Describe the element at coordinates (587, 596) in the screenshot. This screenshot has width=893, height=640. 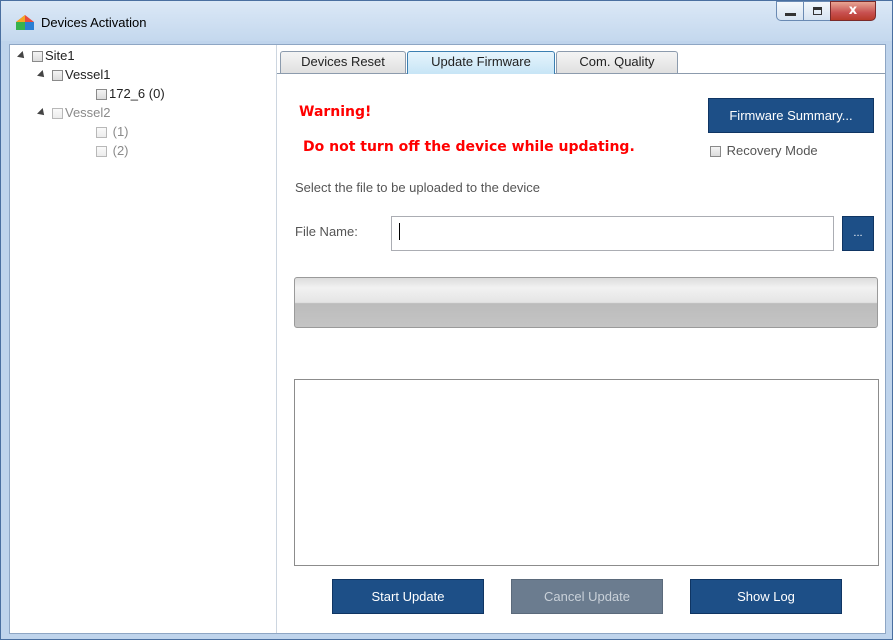
I see `cancel-update-button: Cancel Update` at that location.